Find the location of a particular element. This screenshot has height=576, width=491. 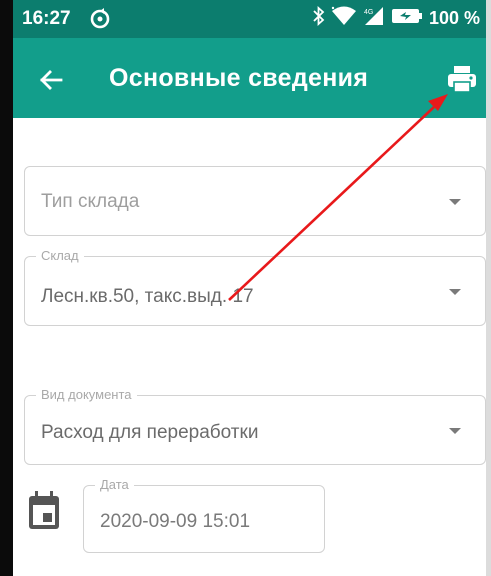

status-time: 16:27 is located at coordinates (46, 18).